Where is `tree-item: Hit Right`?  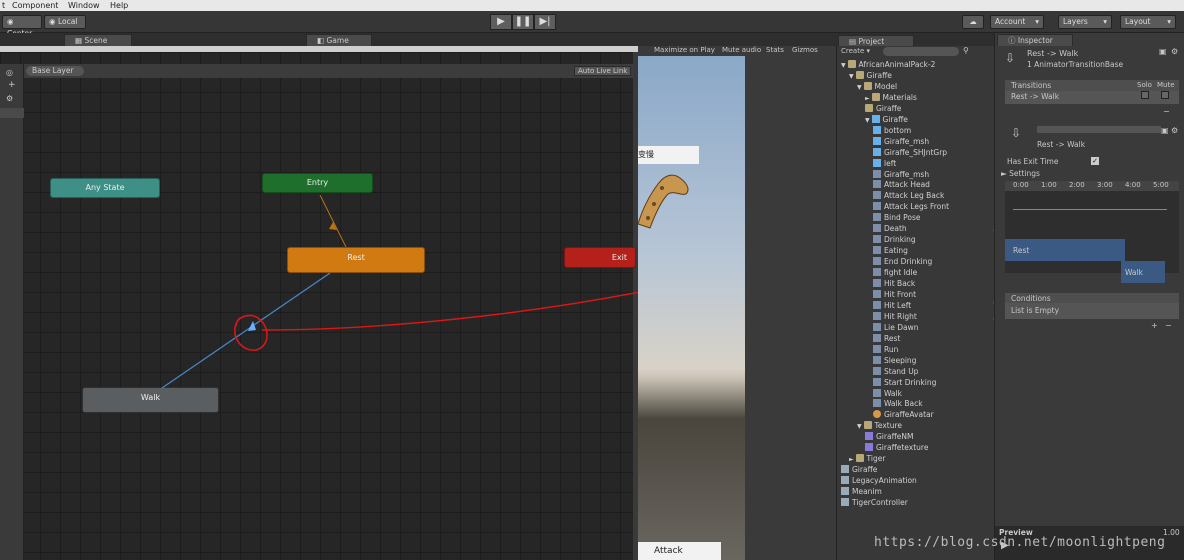
tree-item: Hit Right is located at coordinates (895, 317).